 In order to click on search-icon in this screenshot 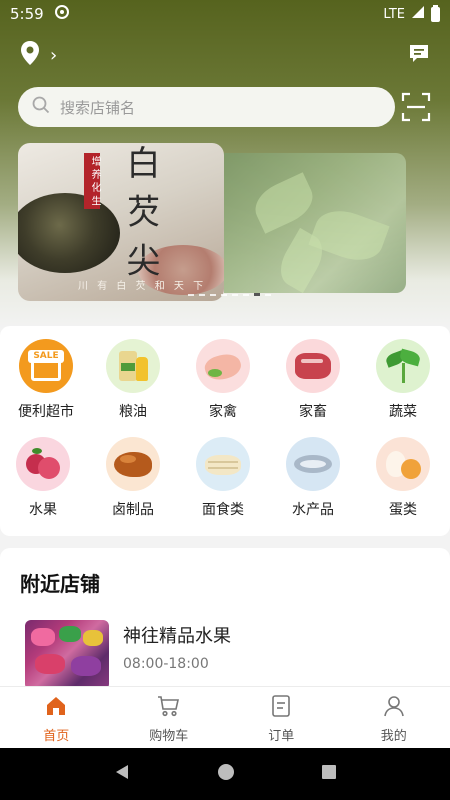, I will do `click(41, 107)`.